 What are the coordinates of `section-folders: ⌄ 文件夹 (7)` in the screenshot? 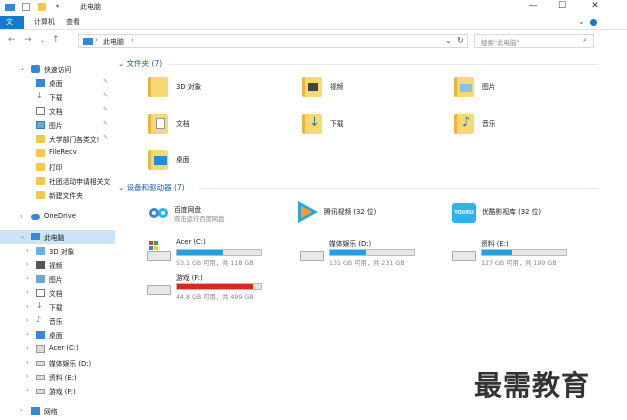 It's located at (140, 64).